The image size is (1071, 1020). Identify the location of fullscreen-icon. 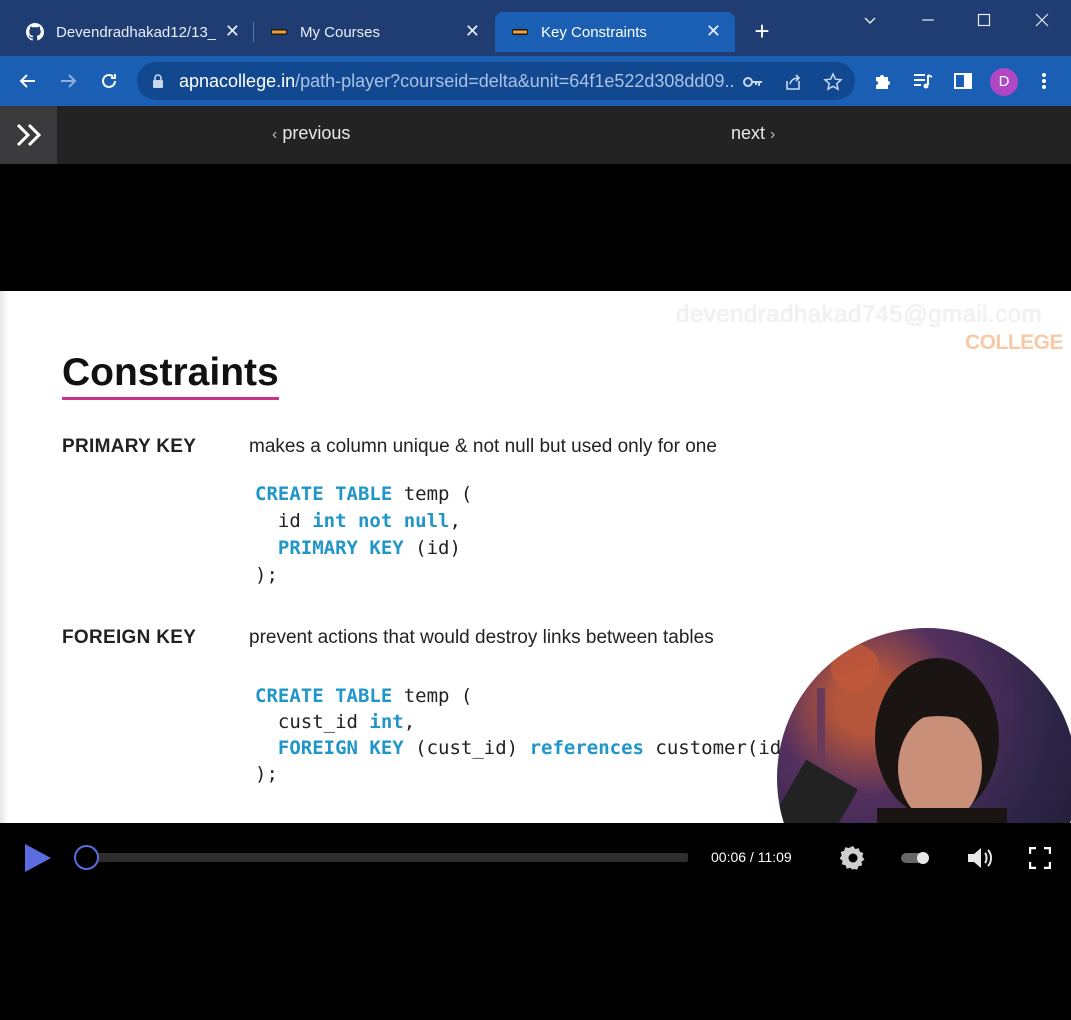
(1040, 858).